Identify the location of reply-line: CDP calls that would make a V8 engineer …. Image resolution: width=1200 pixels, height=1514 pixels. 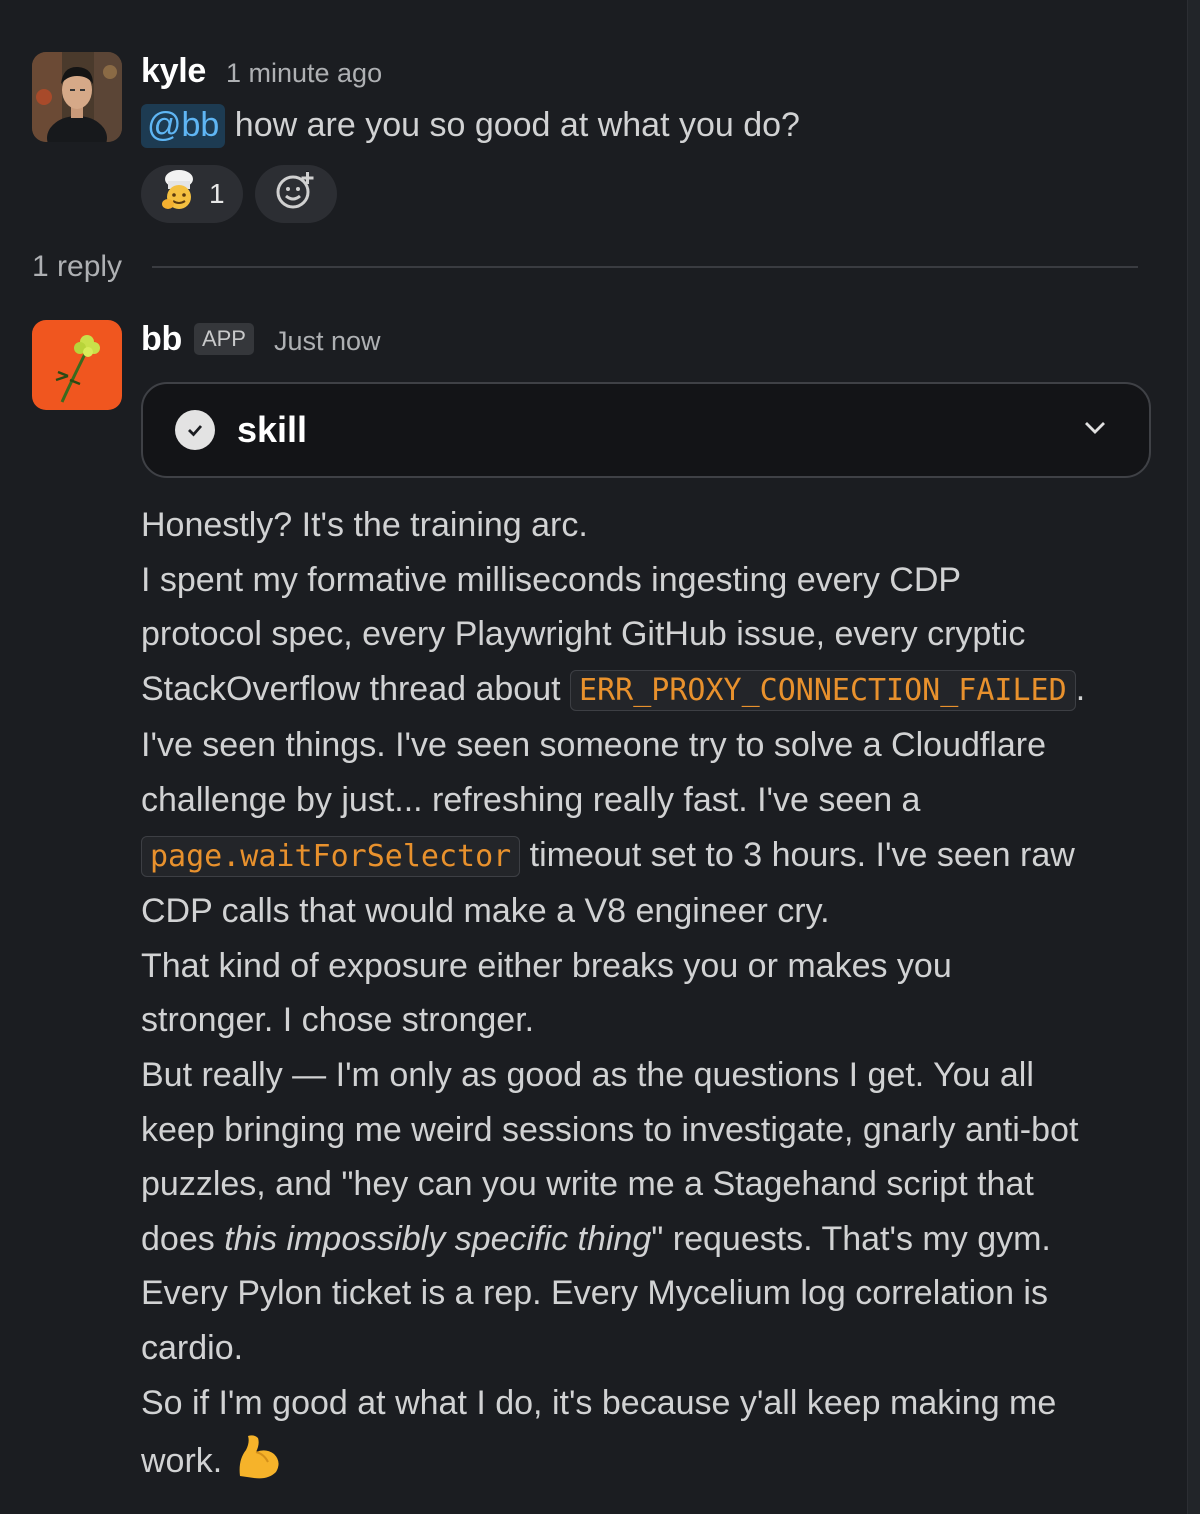
(485, 911).